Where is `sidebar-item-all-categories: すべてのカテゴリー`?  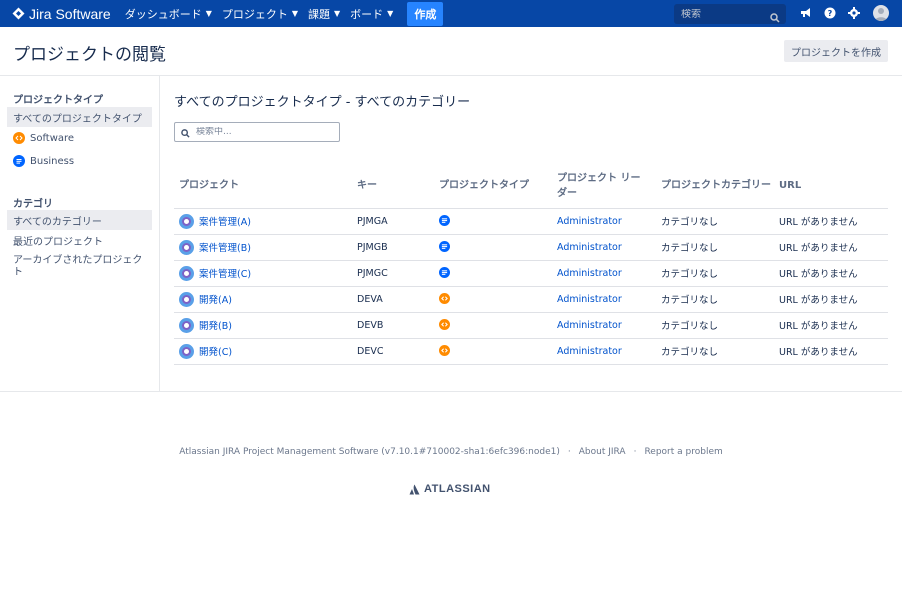
sidebar-item-all-categories: すべてのカテゴリー is located at coordinates (79, 220).